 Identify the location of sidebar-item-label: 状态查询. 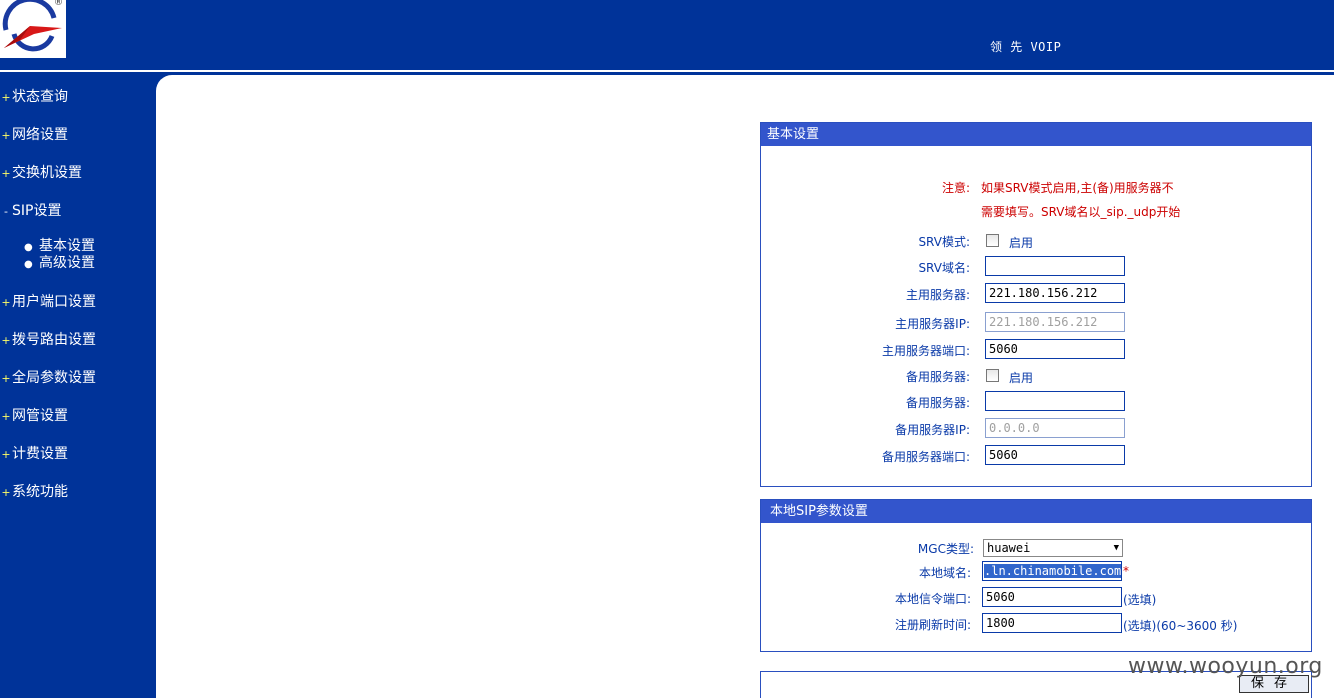
(40, 97).